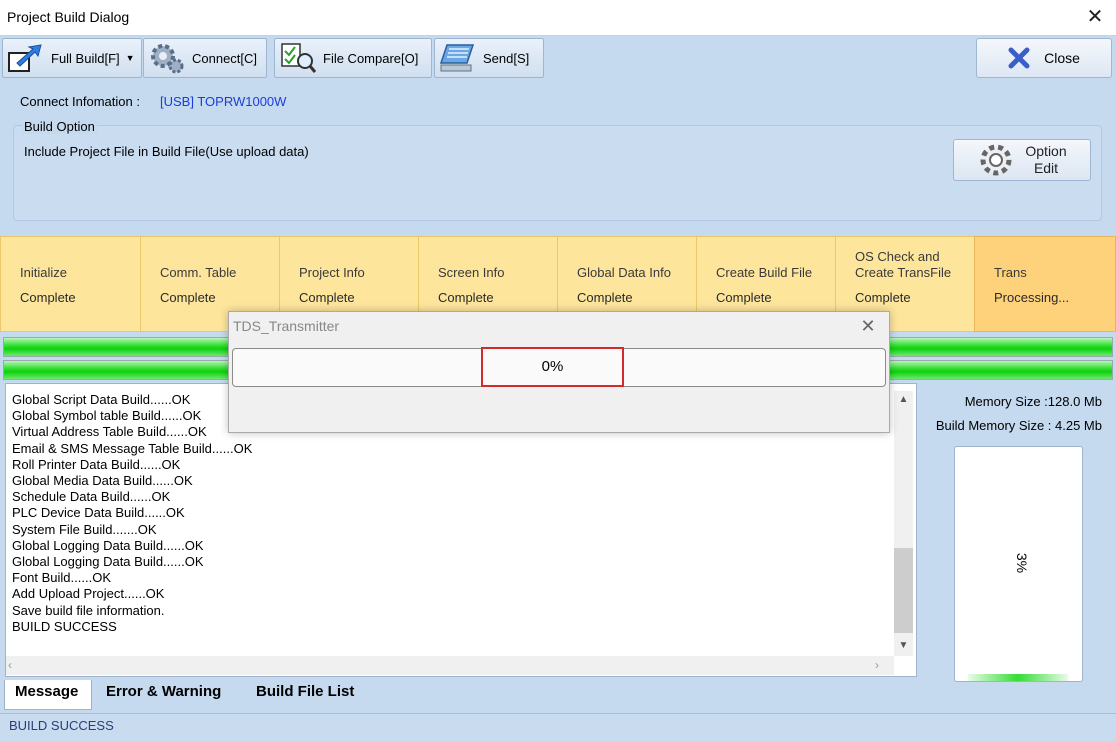 The height and width of the screenshot is (741, 1116). Describe the element at coordinates (882, 665) in the screenshot. I see `scroll-right-icon: ›` at that location.